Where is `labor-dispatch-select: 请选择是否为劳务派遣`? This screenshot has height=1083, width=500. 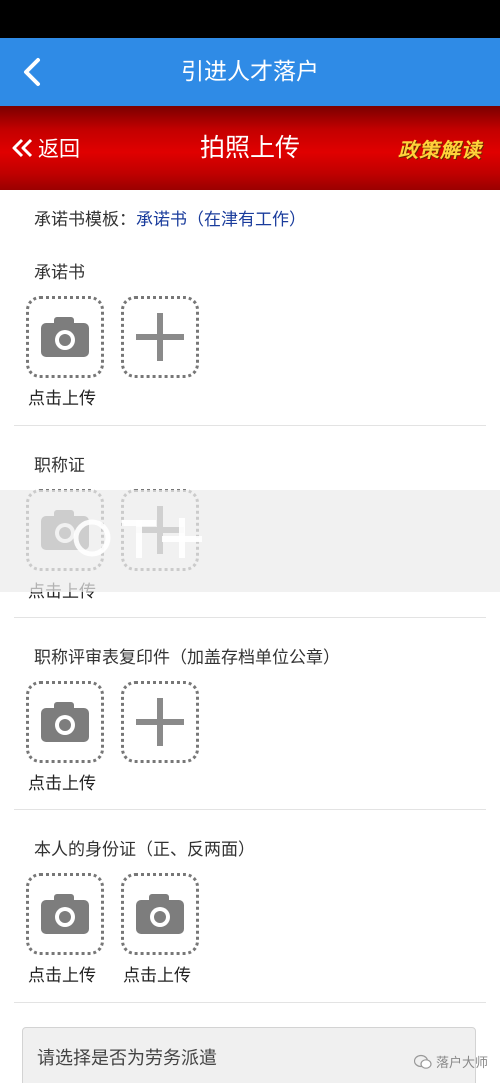
labor-dispatch-select: 请选择是否为劳务派遣 is located at coordinates (249, 1055).